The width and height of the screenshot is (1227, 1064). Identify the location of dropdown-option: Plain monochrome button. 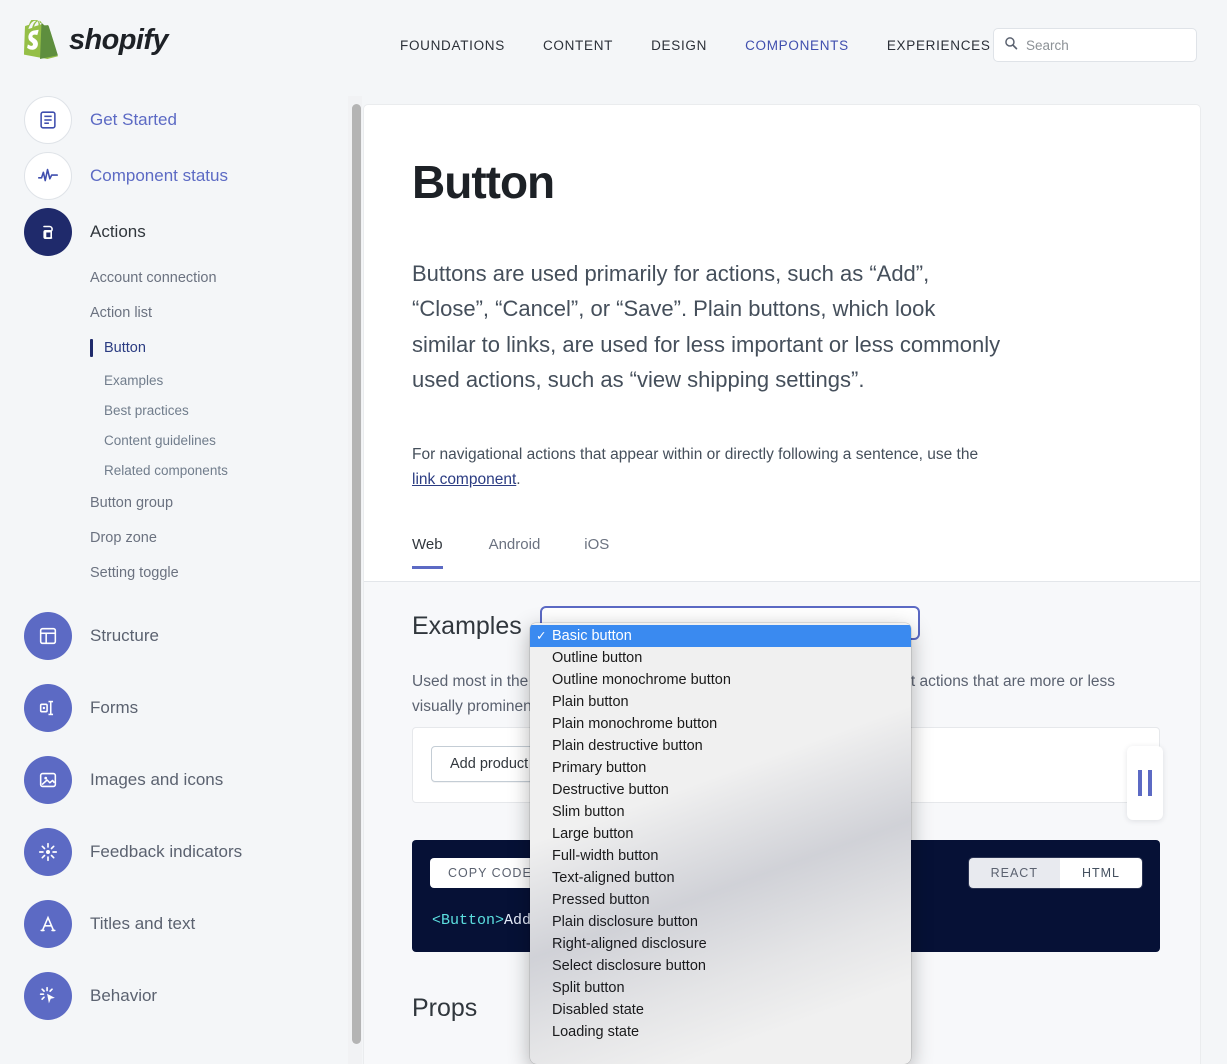
(720, 724).